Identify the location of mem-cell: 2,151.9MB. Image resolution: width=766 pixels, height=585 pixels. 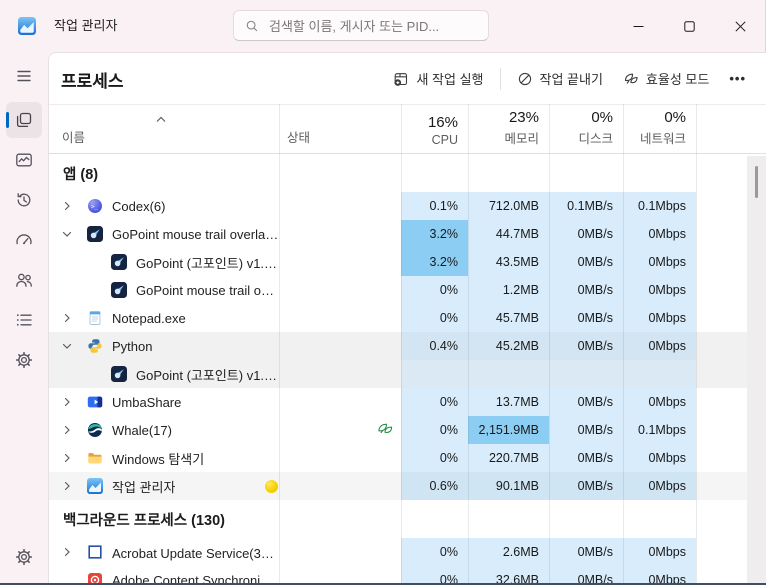
(508, 430).